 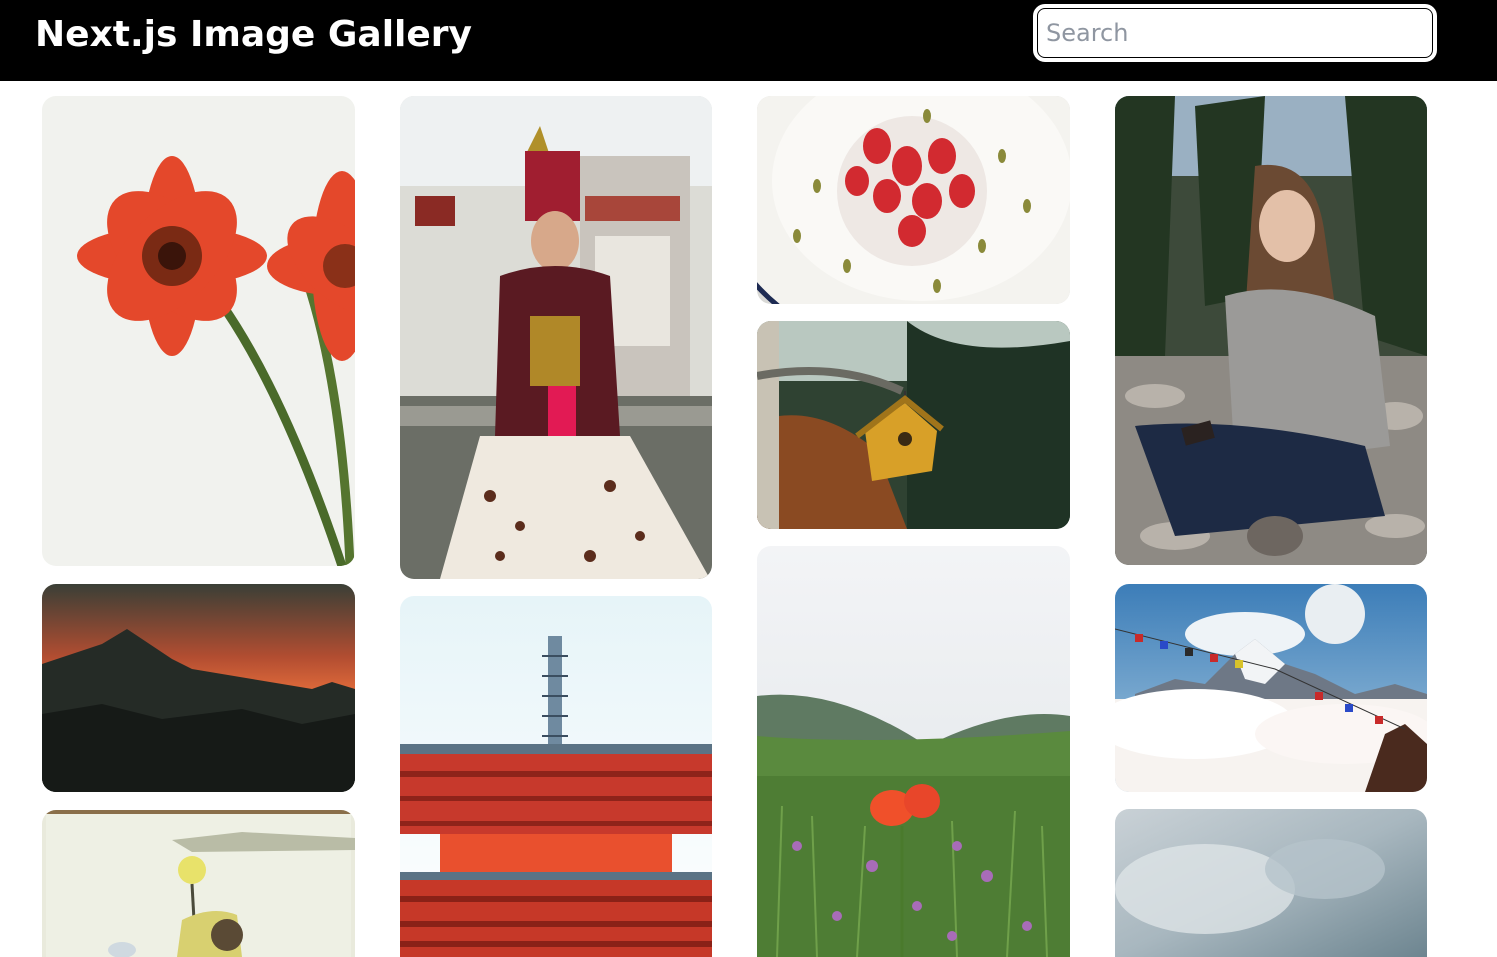 I want to click on gallery-item-woman-forest, so click(x=1271, y=330).